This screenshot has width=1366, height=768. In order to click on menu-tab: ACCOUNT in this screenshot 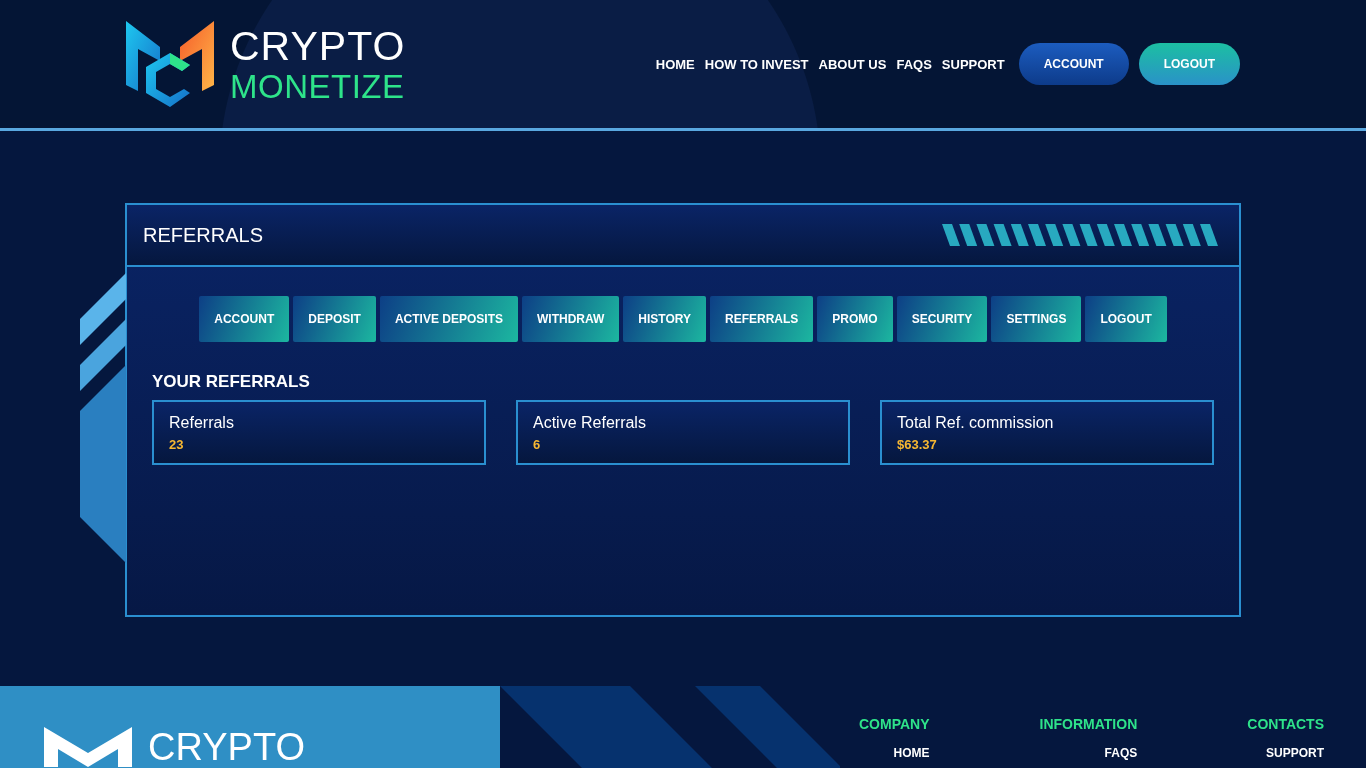, I will do `click(244, 319)`.